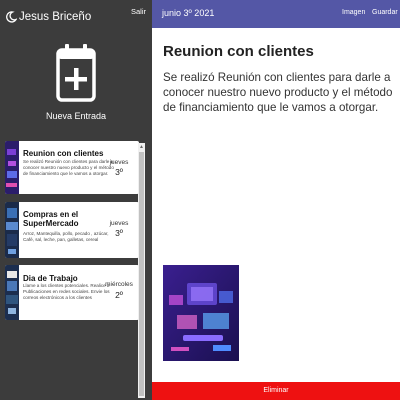 The image size is (400, 400). I want to click on entry-title: Reunion con clientes, so click(63, 153).